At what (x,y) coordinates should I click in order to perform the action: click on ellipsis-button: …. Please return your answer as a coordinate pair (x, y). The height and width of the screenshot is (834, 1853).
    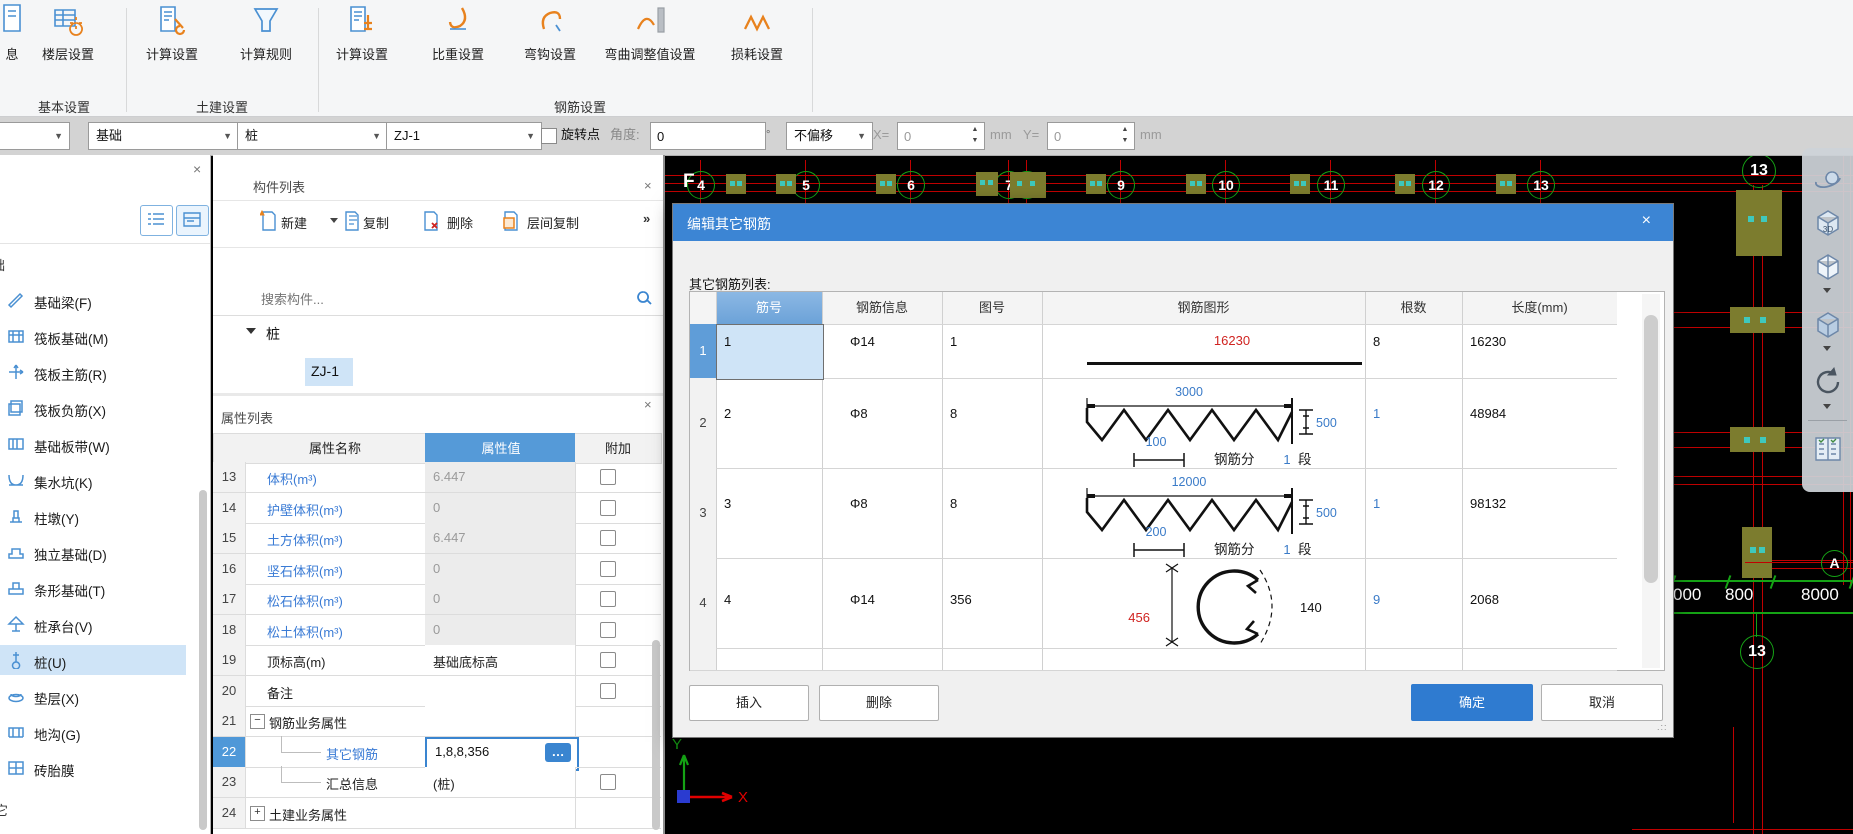
    Looking at the image, I should click on (558, 752).